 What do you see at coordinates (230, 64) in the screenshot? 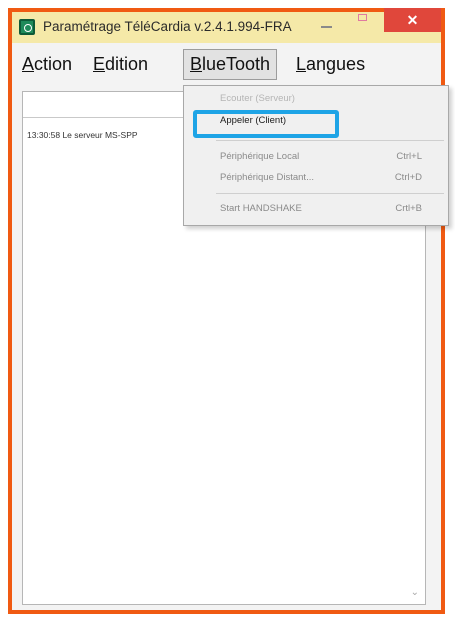
I see `menu-bluetooth: BlueTooth` at bounding box center [230, 64].